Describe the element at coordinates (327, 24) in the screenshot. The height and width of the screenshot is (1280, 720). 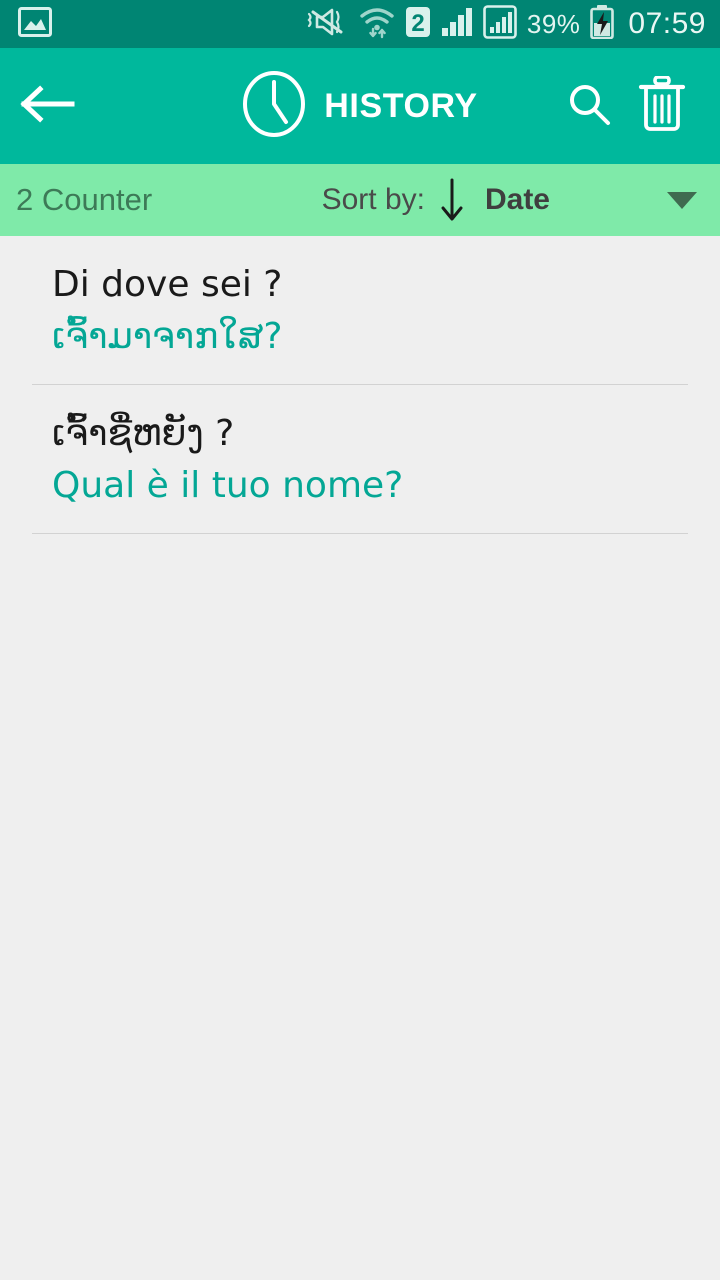
I see `vibrate-mute-icon` at that location.